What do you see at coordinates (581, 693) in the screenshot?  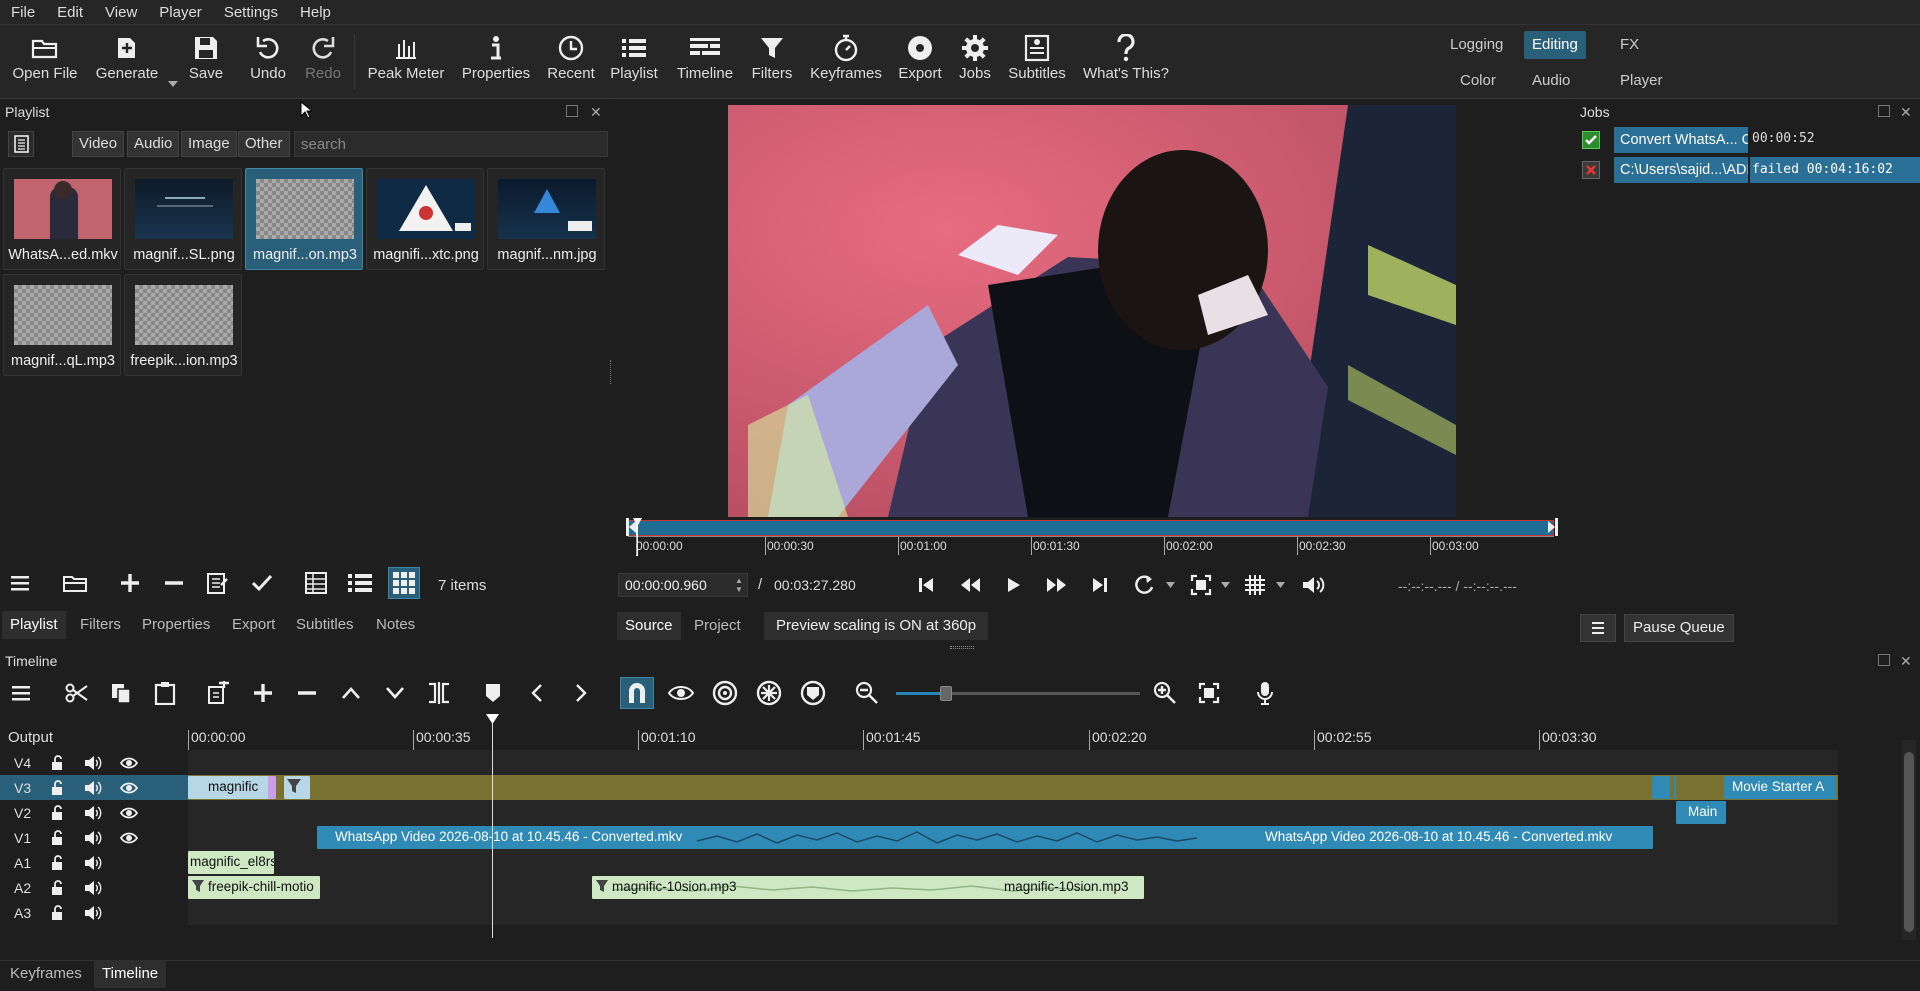 I see `next-marker-icon` at bounding box center [581, 693].